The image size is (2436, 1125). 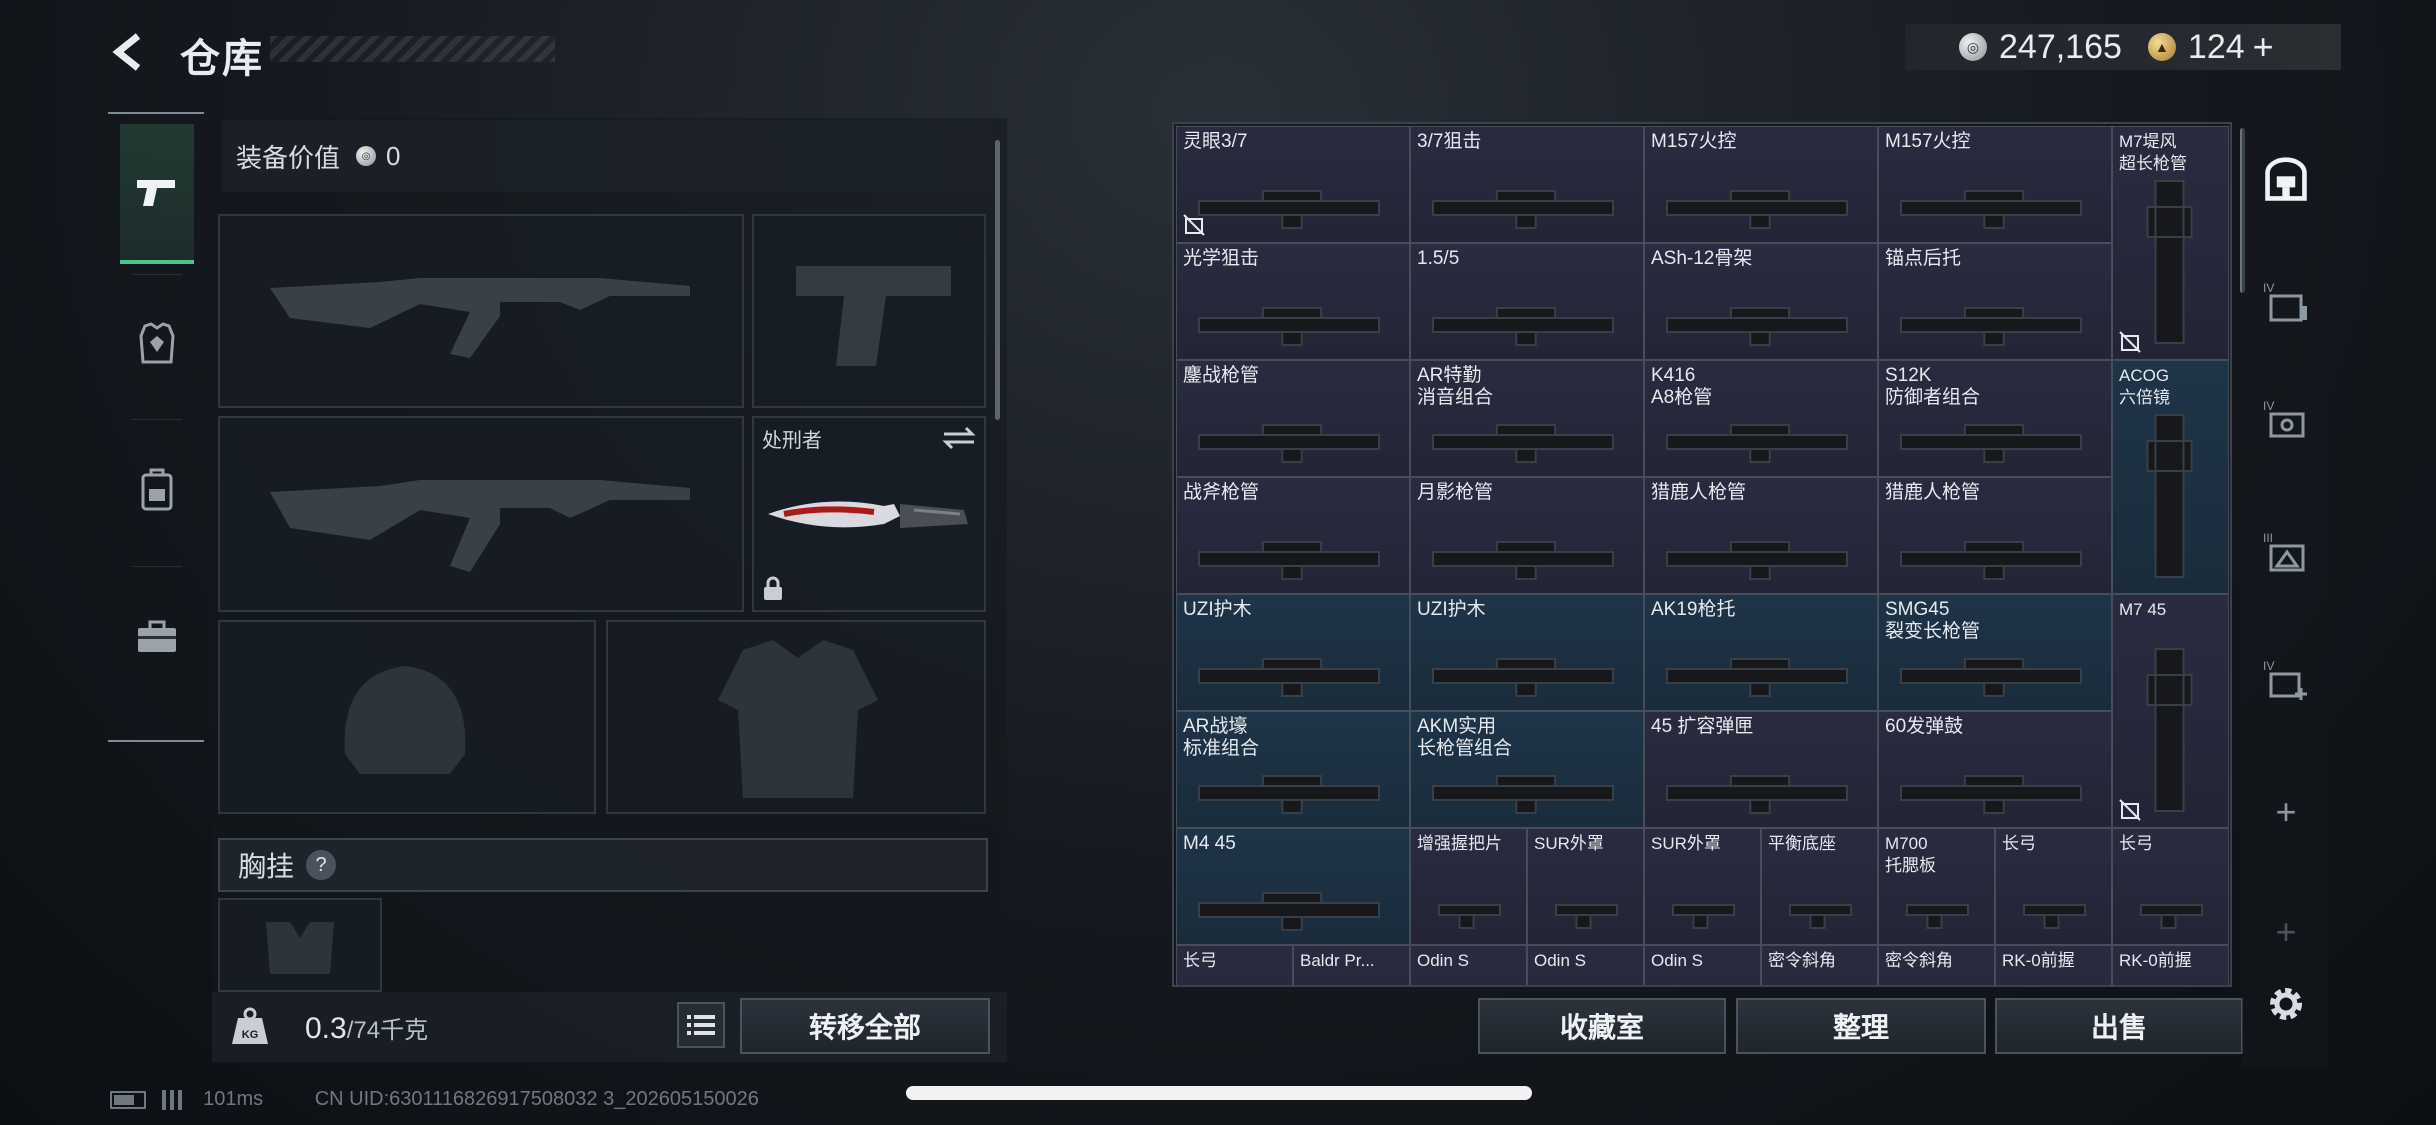 What do you see at coordinates (1527, 418) in the screenshot?
I see `inventory-item: AR特勤 消音组合` at bounding box center [1527, 418].